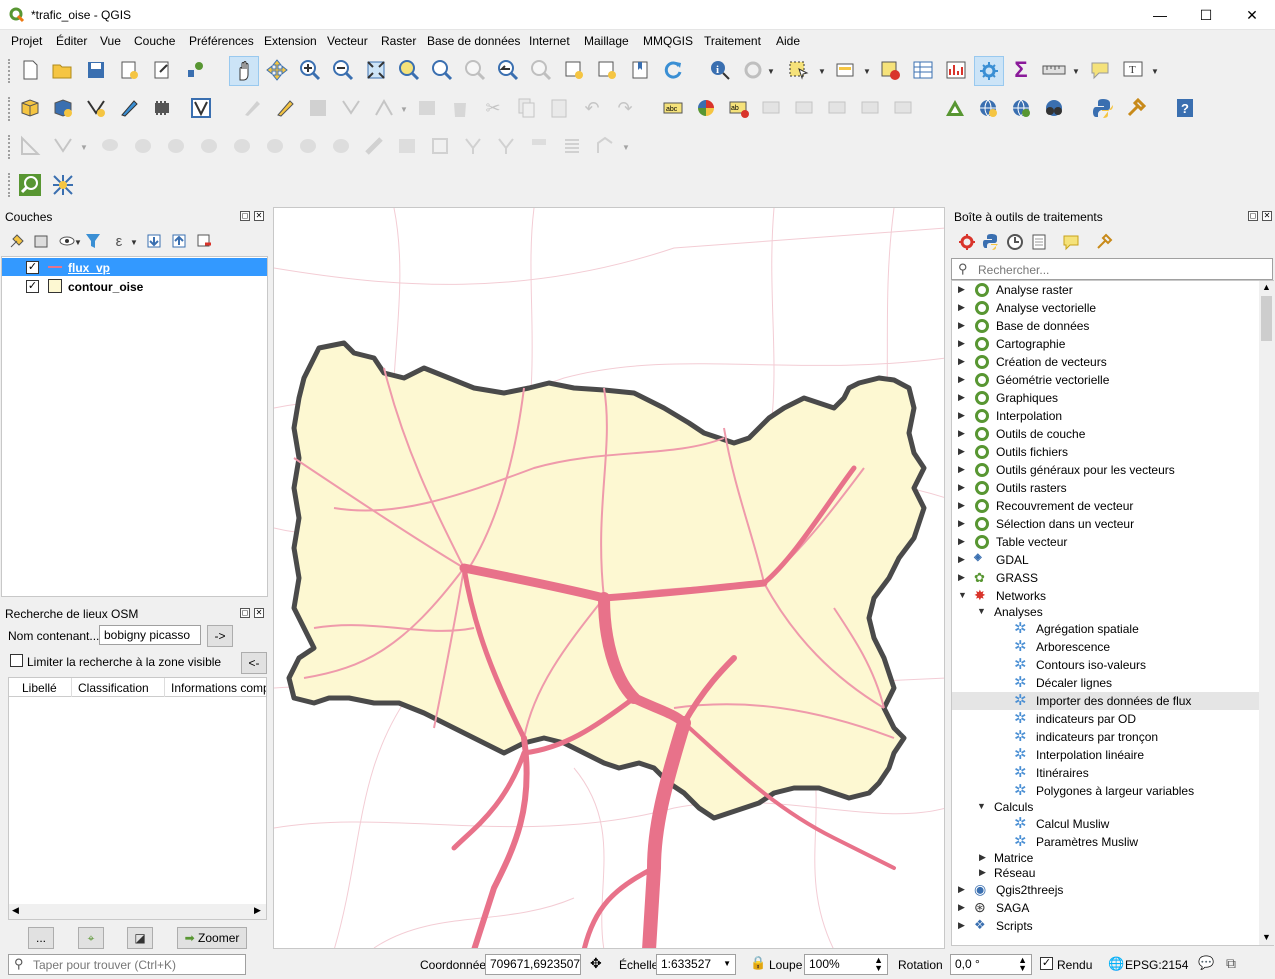 This screenshot has height=979, width=1275. Describe the element at coordinates (838, 108) in the screenshot. I see `move-label-icon` at that location.